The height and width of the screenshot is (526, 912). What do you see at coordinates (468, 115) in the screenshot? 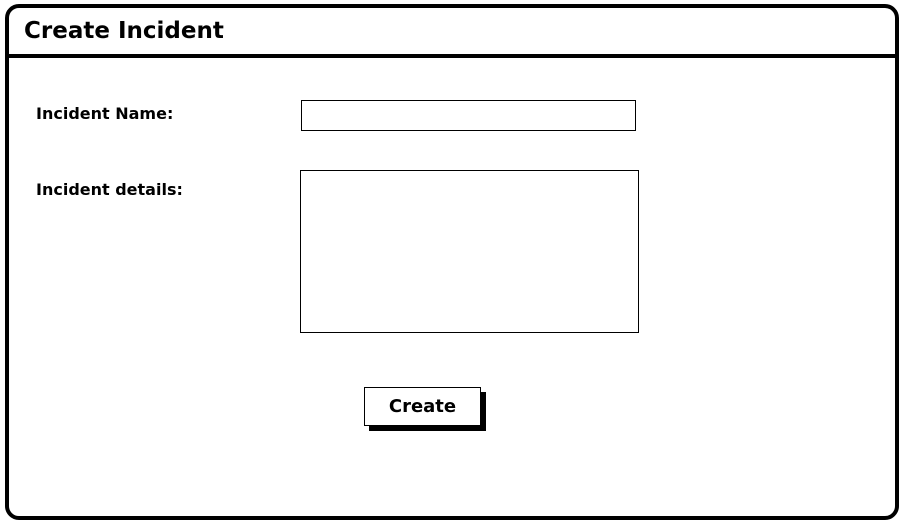
I see `incident-name-input` at bounding box center [468, 115].